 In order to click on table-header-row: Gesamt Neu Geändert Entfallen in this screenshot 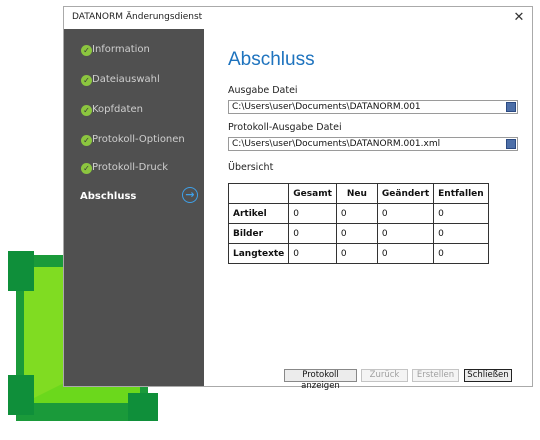, I will do `click(358, 193)`.